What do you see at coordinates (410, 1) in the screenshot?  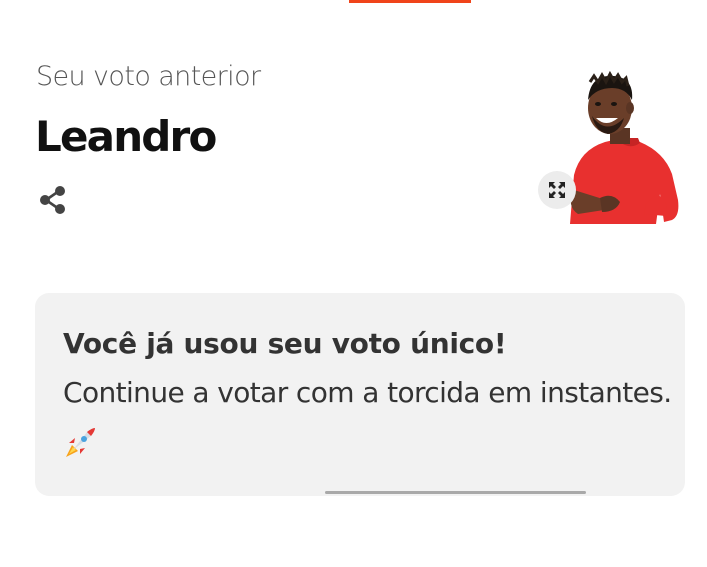 I see `active-tab-indicator` at bounding box center [410, 1].